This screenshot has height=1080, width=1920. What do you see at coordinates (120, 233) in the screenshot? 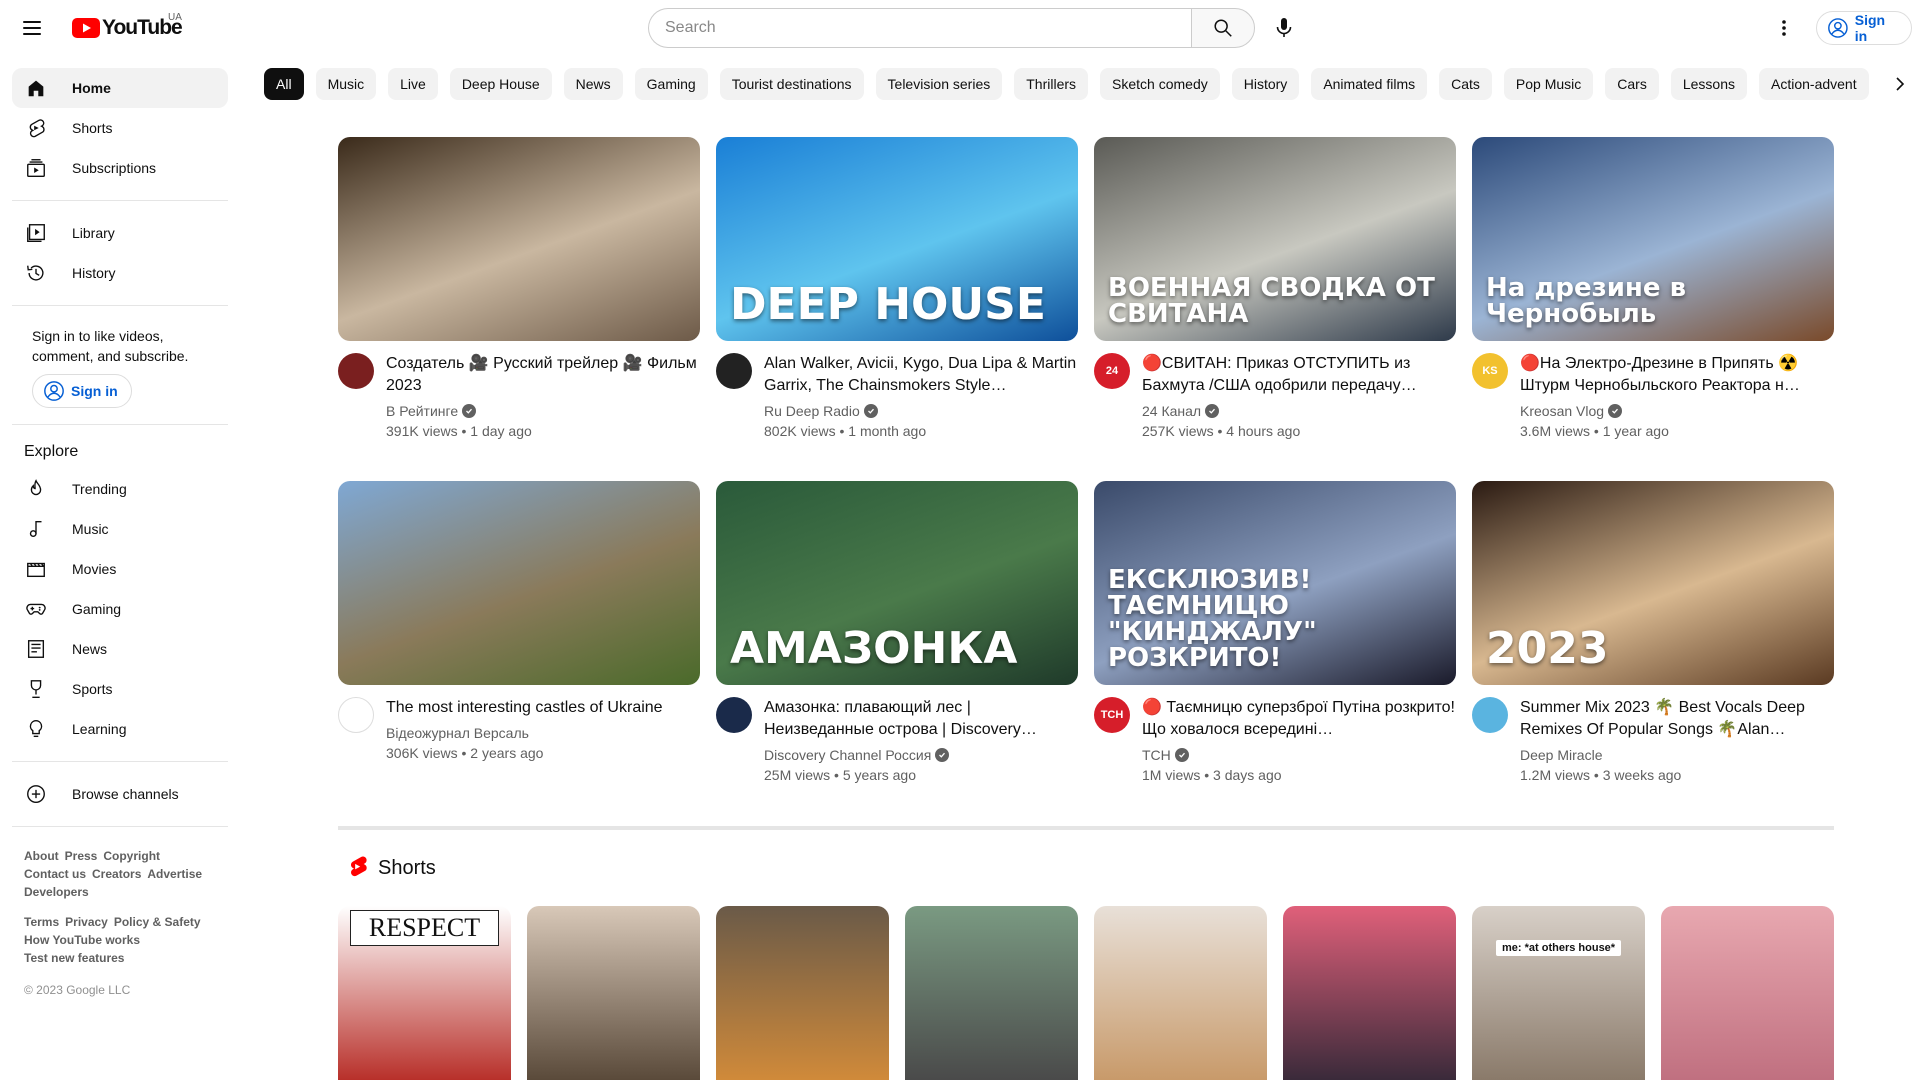
I see `sidebar-item-library: Library` at bounding box center [120, 233].